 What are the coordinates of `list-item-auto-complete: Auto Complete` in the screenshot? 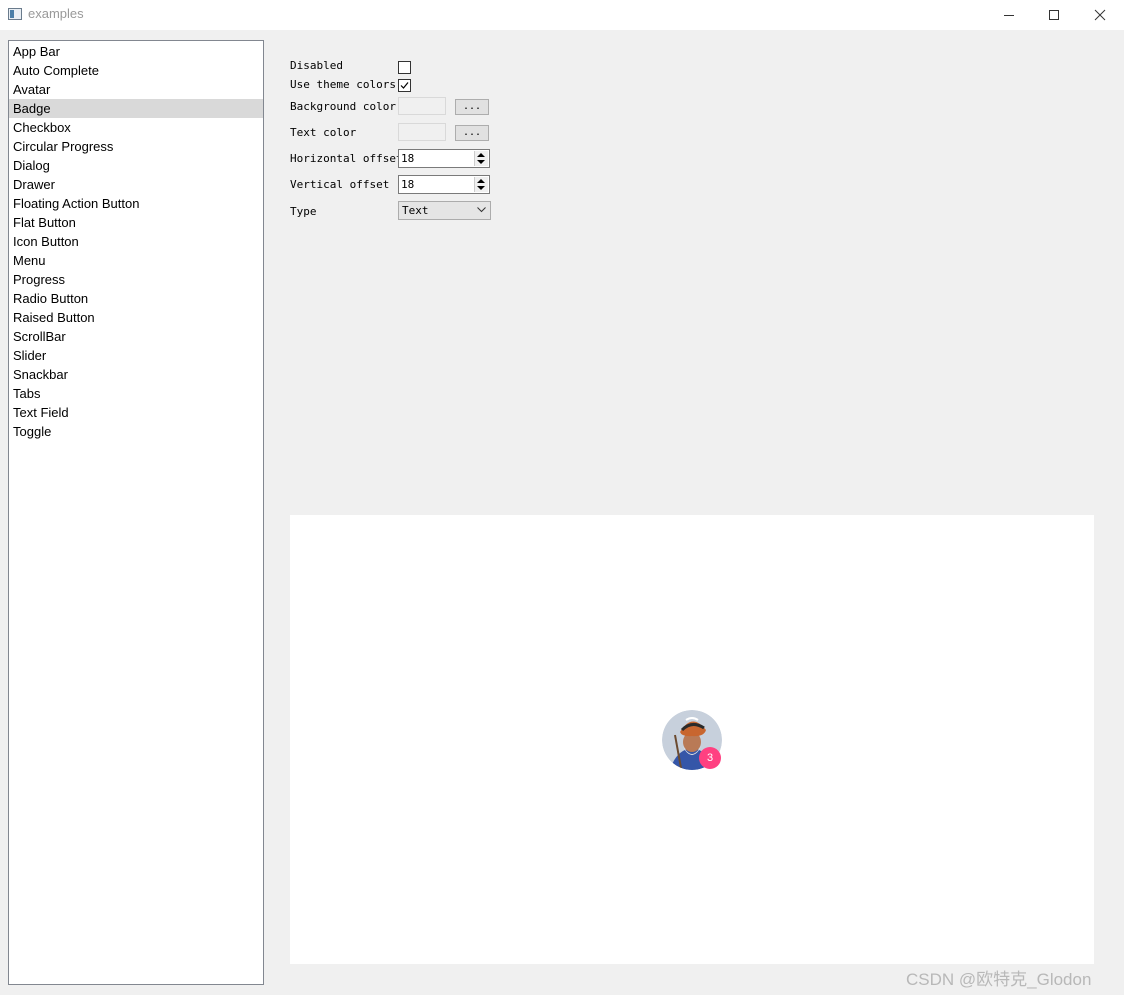 It's located at (136, 70).